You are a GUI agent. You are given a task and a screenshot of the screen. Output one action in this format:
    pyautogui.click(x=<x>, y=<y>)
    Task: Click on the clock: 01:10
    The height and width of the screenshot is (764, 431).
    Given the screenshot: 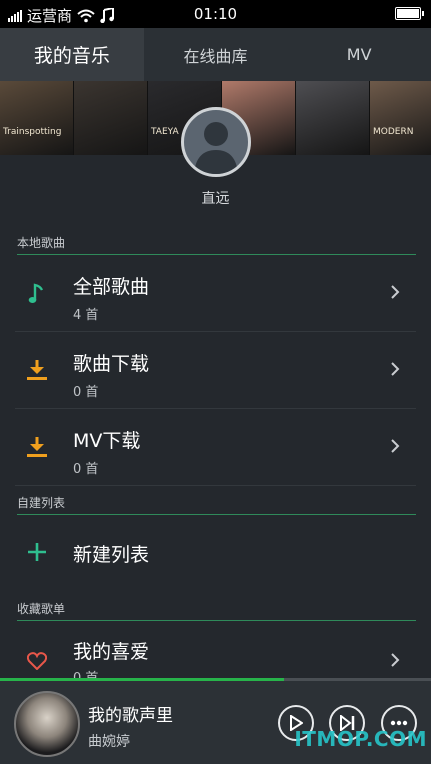 What is the action you would take?
    pyautogui.click(x=215, y=14)
    